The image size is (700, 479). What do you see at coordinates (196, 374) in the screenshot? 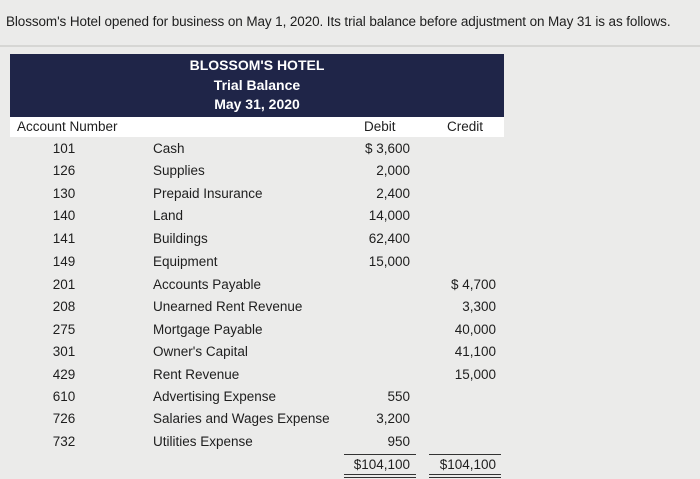
I see `account-name: Rent Revenue` at bounding box center [196, 374].